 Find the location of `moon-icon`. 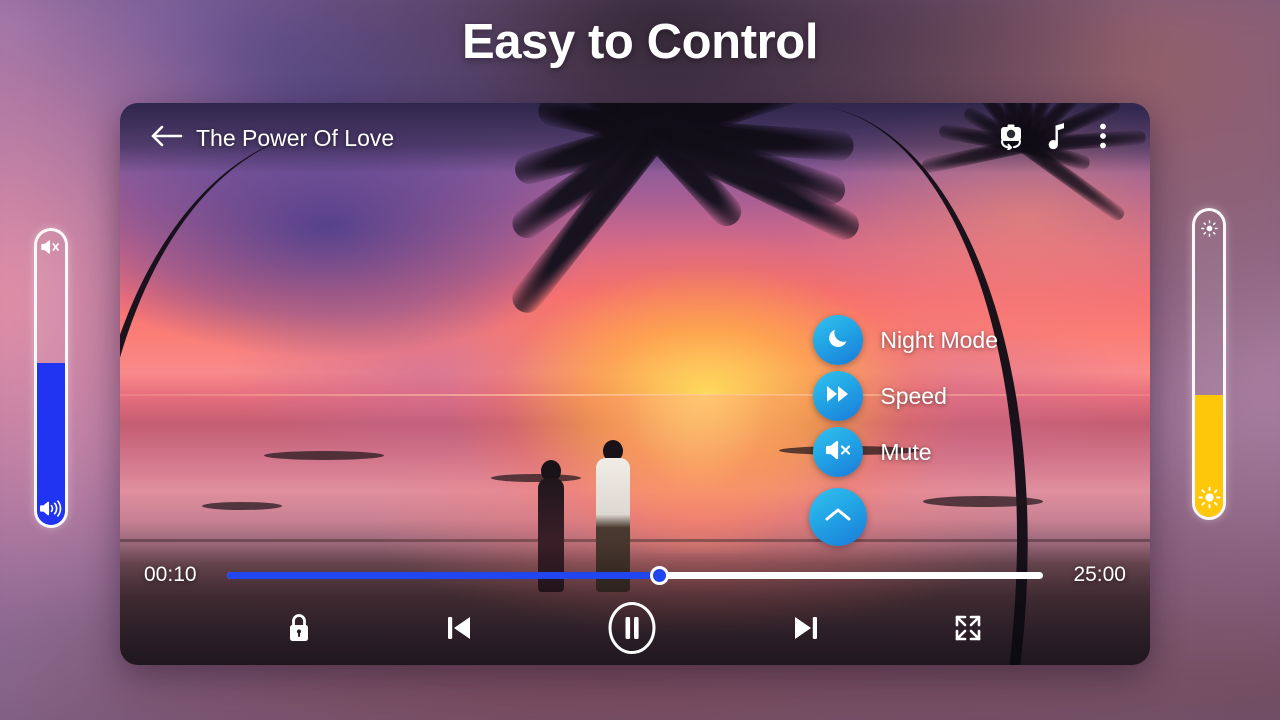

moon-icon is located at coordinates (838, 340).